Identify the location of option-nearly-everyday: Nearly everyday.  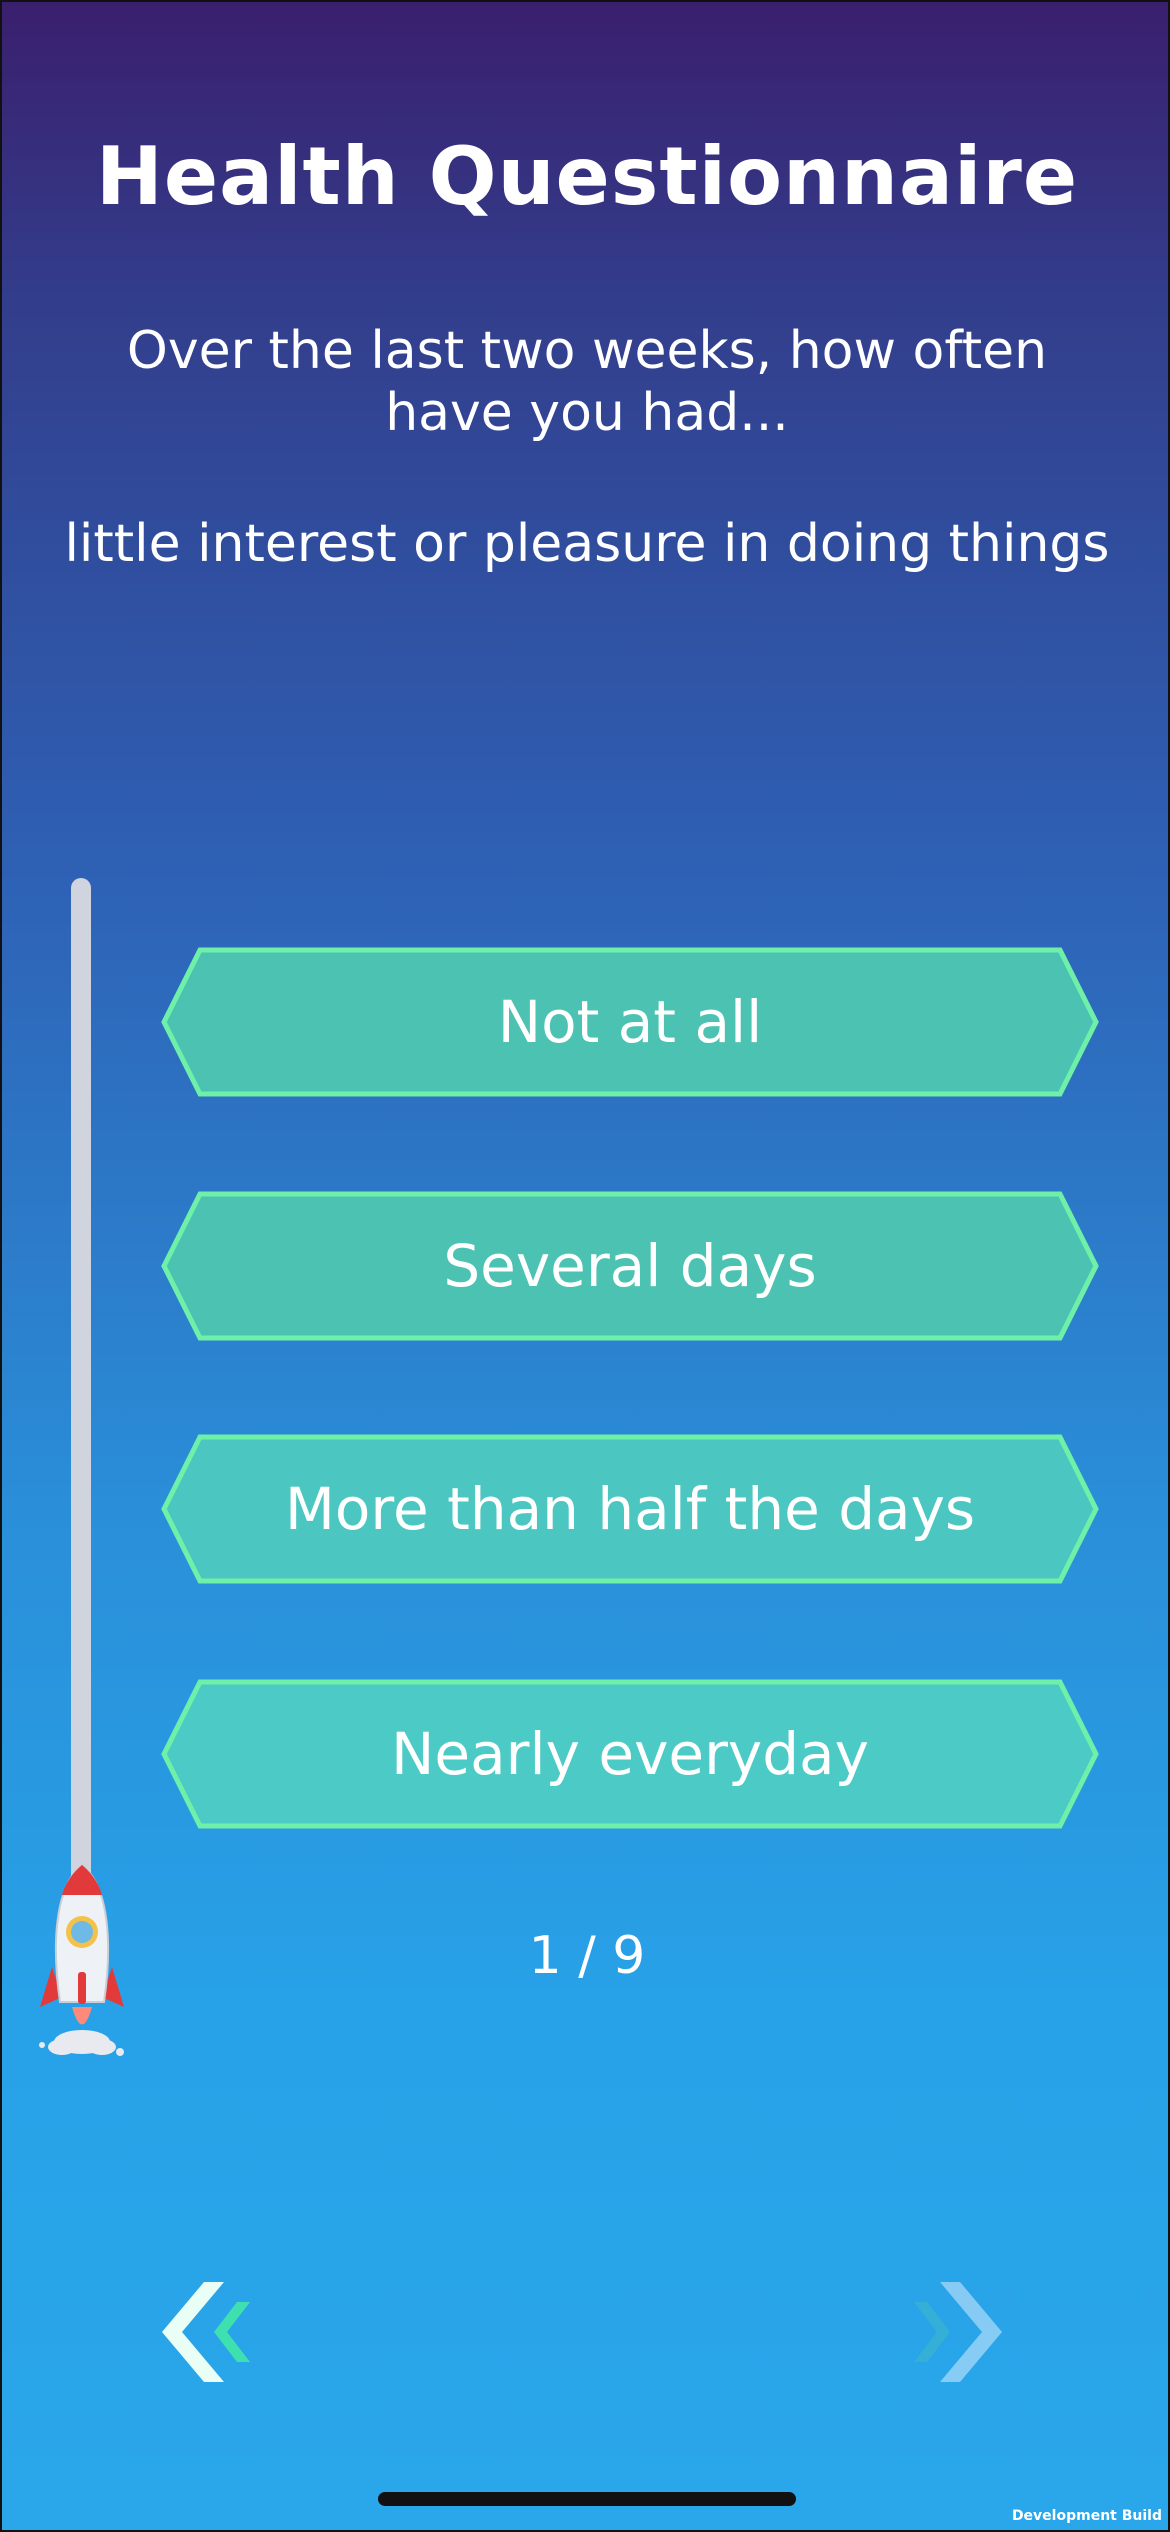
(630, 1754).